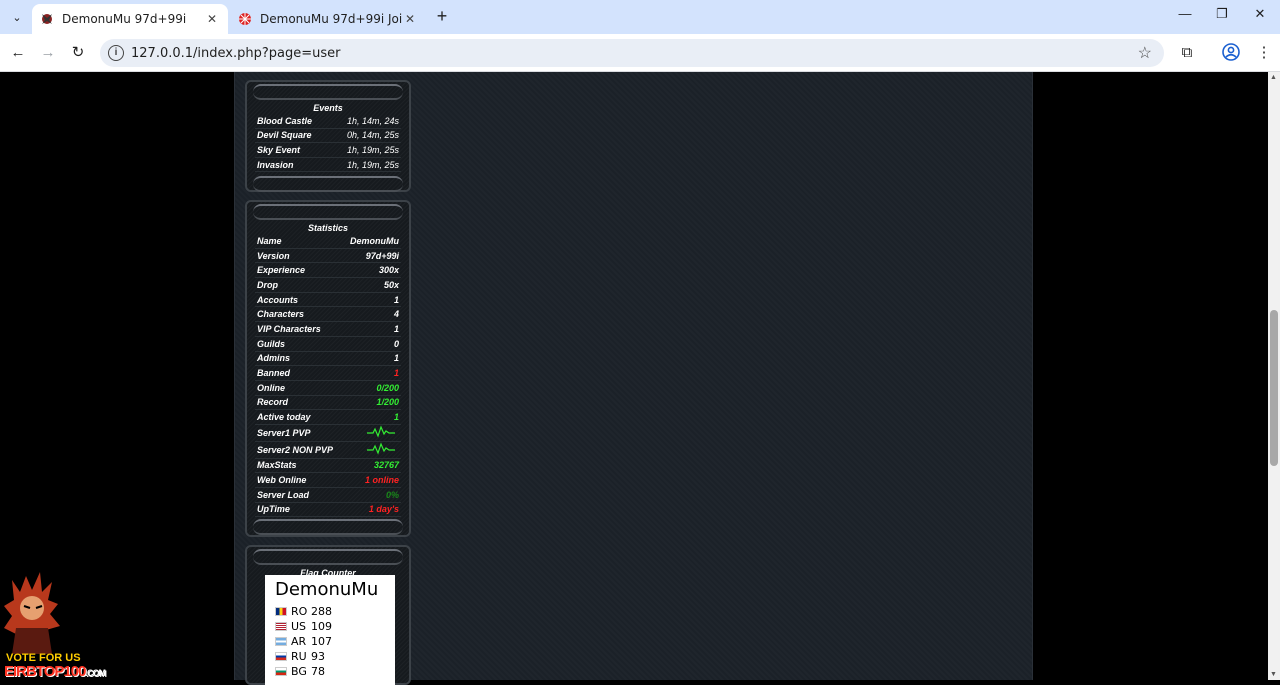 The height and width of the screenshot is (685, 1280). Describe the element at coordinates (95, 673) in the screenshot. I see `vote-domain-label: .COM` at that location.